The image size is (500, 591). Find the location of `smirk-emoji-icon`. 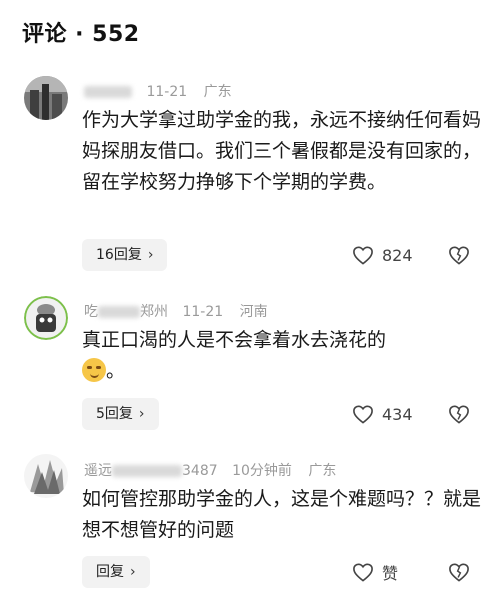

smirk-emoji-icon is located at coordinates (94, 370).